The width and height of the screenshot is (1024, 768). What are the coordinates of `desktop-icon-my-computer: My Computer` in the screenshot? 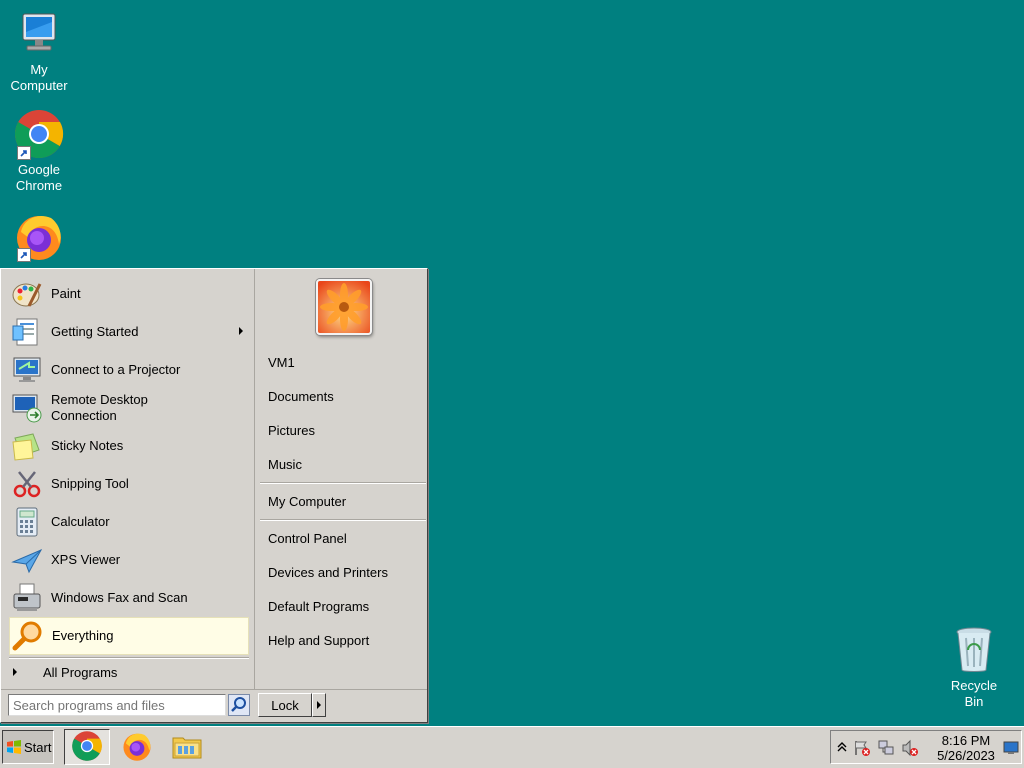 It's located at (39, 51).